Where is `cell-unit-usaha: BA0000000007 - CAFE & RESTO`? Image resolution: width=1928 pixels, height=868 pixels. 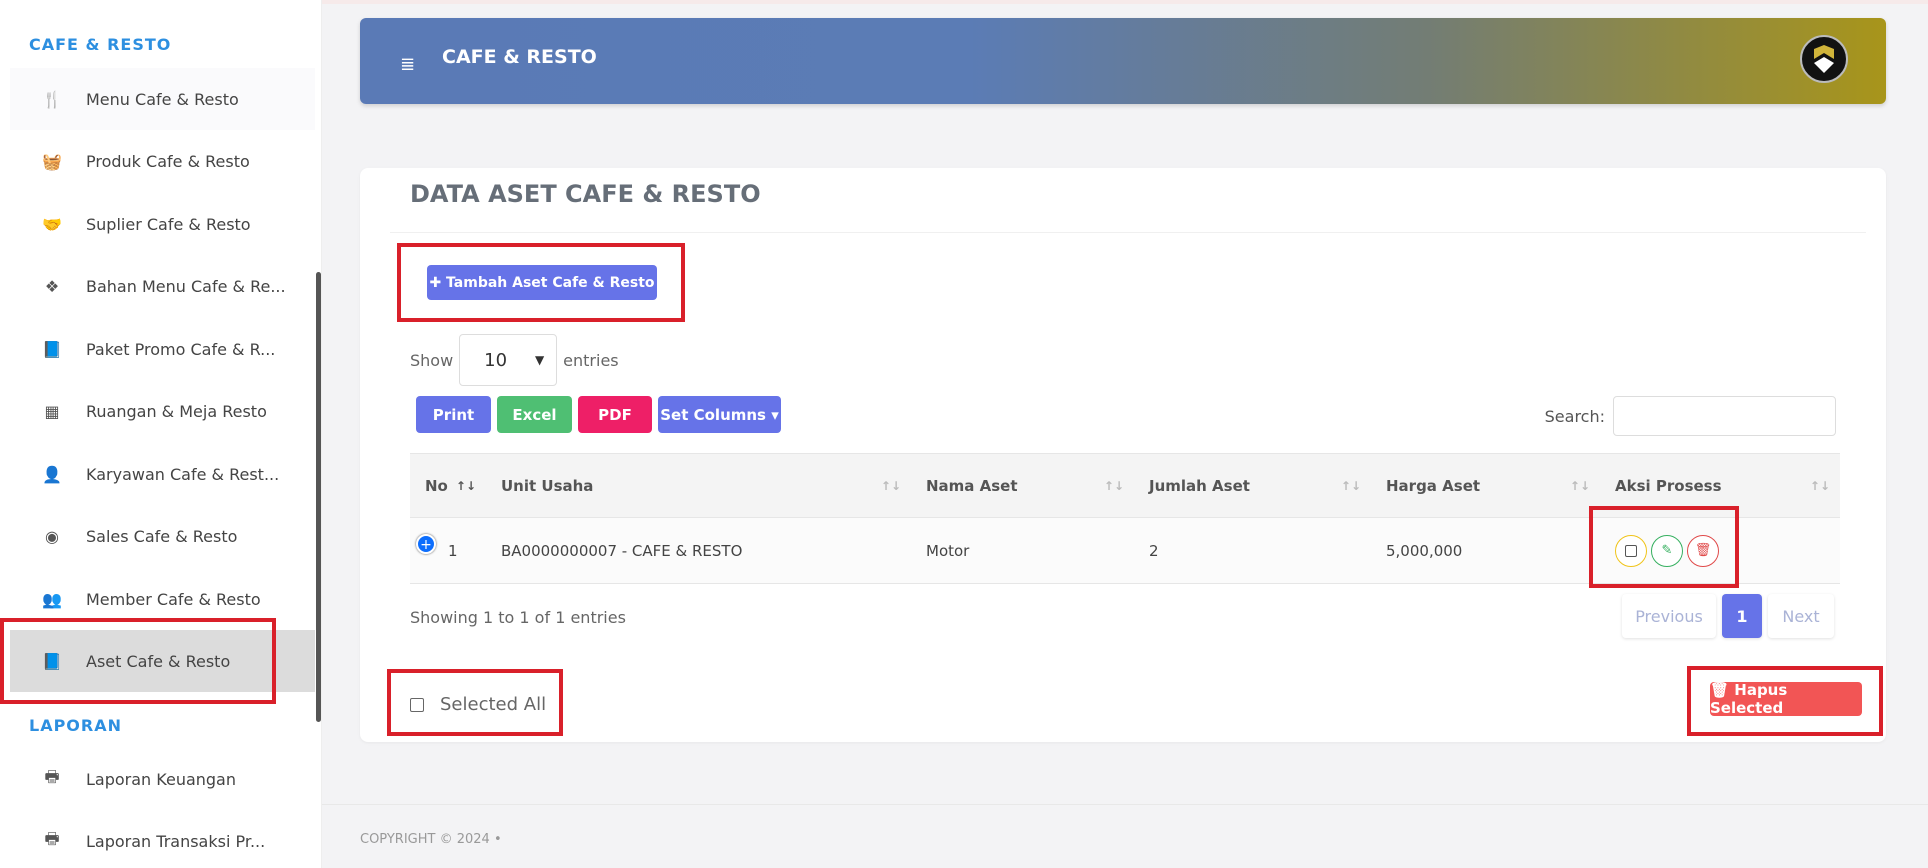 cell-unit-usaha: BA0000000007 - CAFE & RESTO is located at coordinates (698, 550).